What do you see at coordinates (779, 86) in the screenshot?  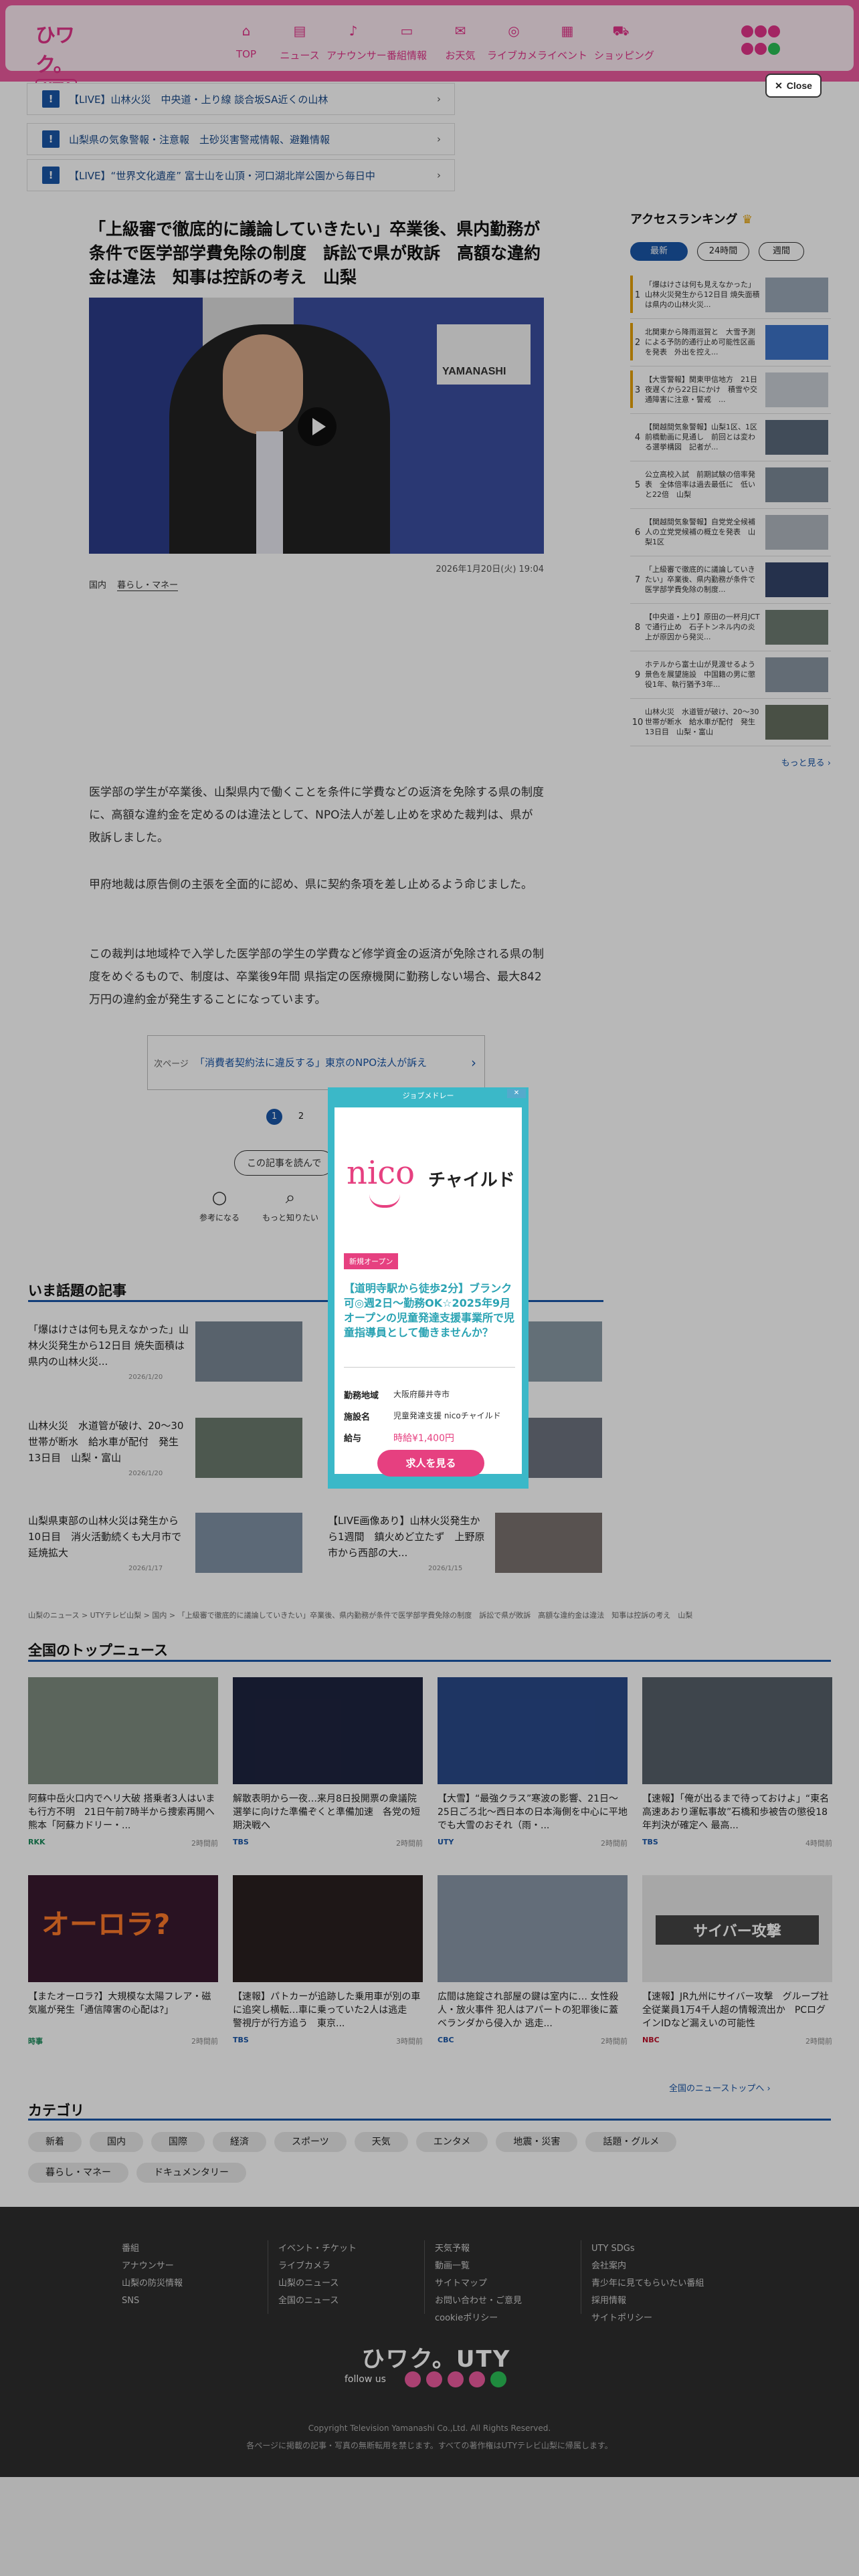 I see `close-icon: ✕` at bounding box center [779, 86].